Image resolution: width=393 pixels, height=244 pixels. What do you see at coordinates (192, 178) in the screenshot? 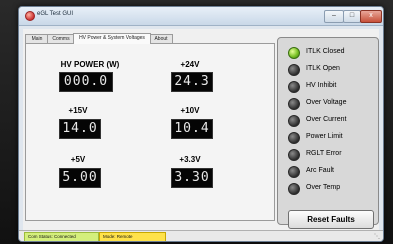
I see `v3v3-display: 3.30` at bounding box center [192, 178].